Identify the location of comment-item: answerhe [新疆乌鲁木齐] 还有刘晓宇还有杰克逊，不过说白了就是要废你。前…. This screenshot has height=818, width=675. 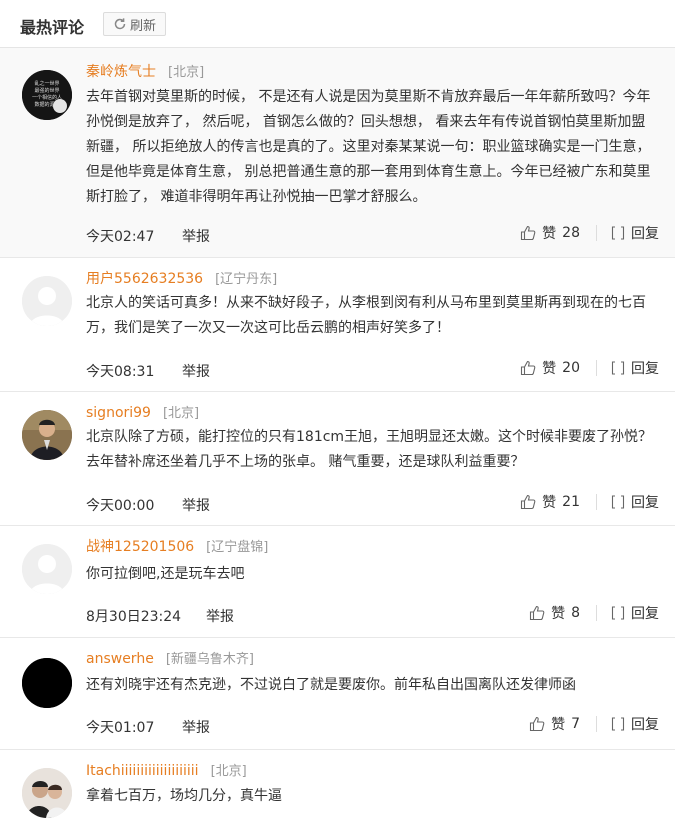
(337, 694).